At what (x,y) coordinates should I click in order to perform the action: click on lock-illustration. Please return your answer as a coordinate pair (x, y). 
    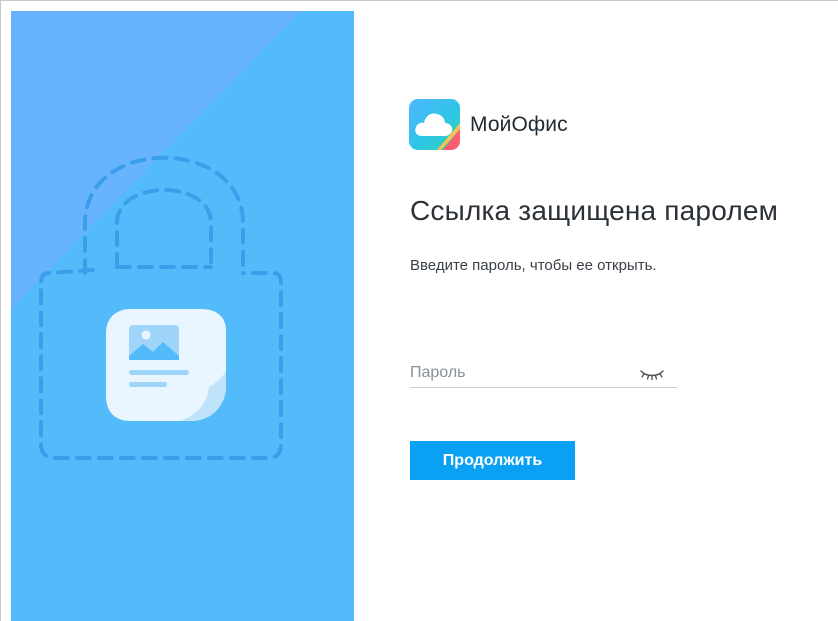
    Looking at the image, I should click on (161, 307).